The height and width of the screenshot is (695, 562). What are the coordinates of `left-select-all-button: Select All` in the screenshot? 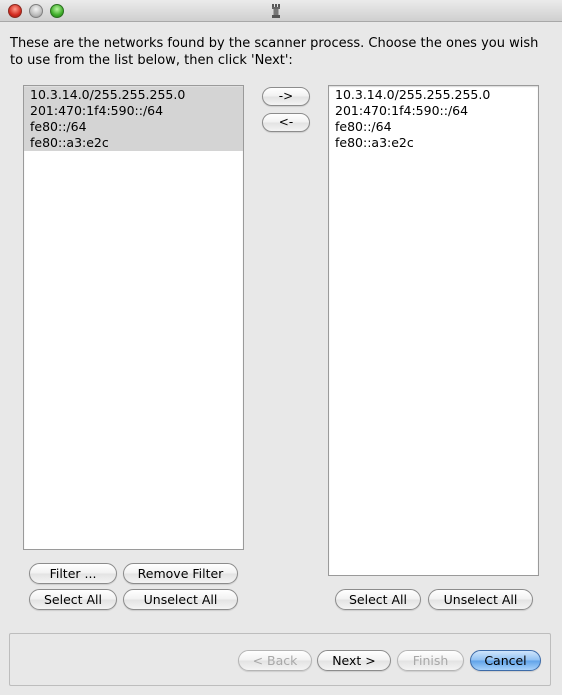 It's located at (73, 599).